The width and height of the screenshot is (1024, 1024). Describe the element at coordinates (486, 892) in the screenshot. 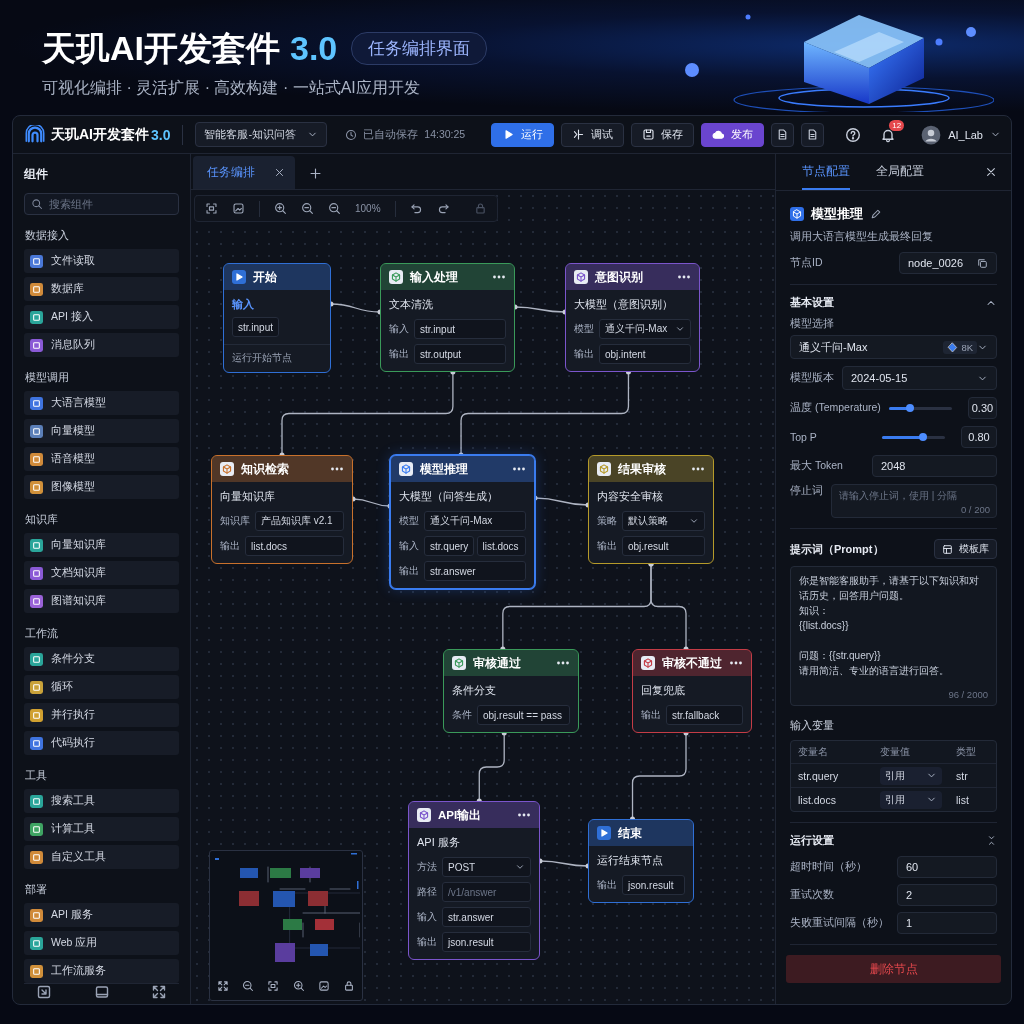

I see `node-field: /v1/answer` at that location.